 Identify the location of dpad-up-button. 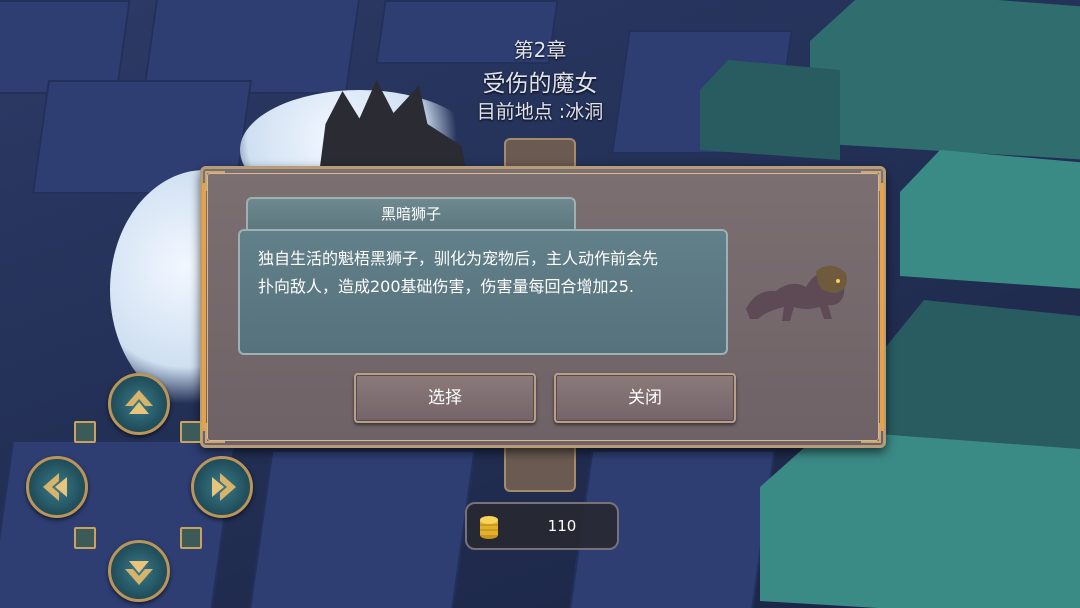
(139, 404).